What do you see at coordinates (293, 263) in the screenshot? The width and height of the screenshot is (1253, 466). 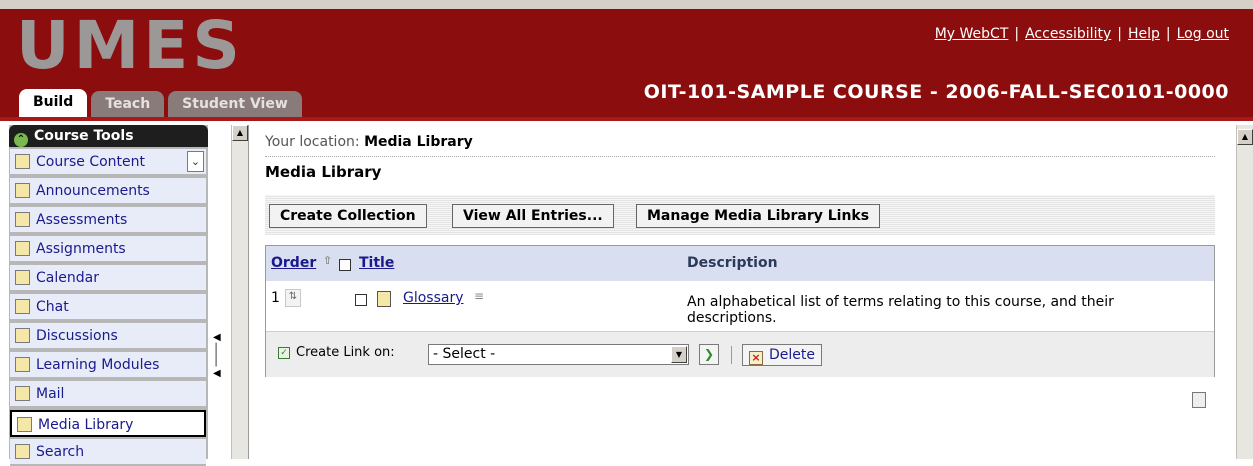 I see `order-column-header: Order` at bounding box center [293, 263].